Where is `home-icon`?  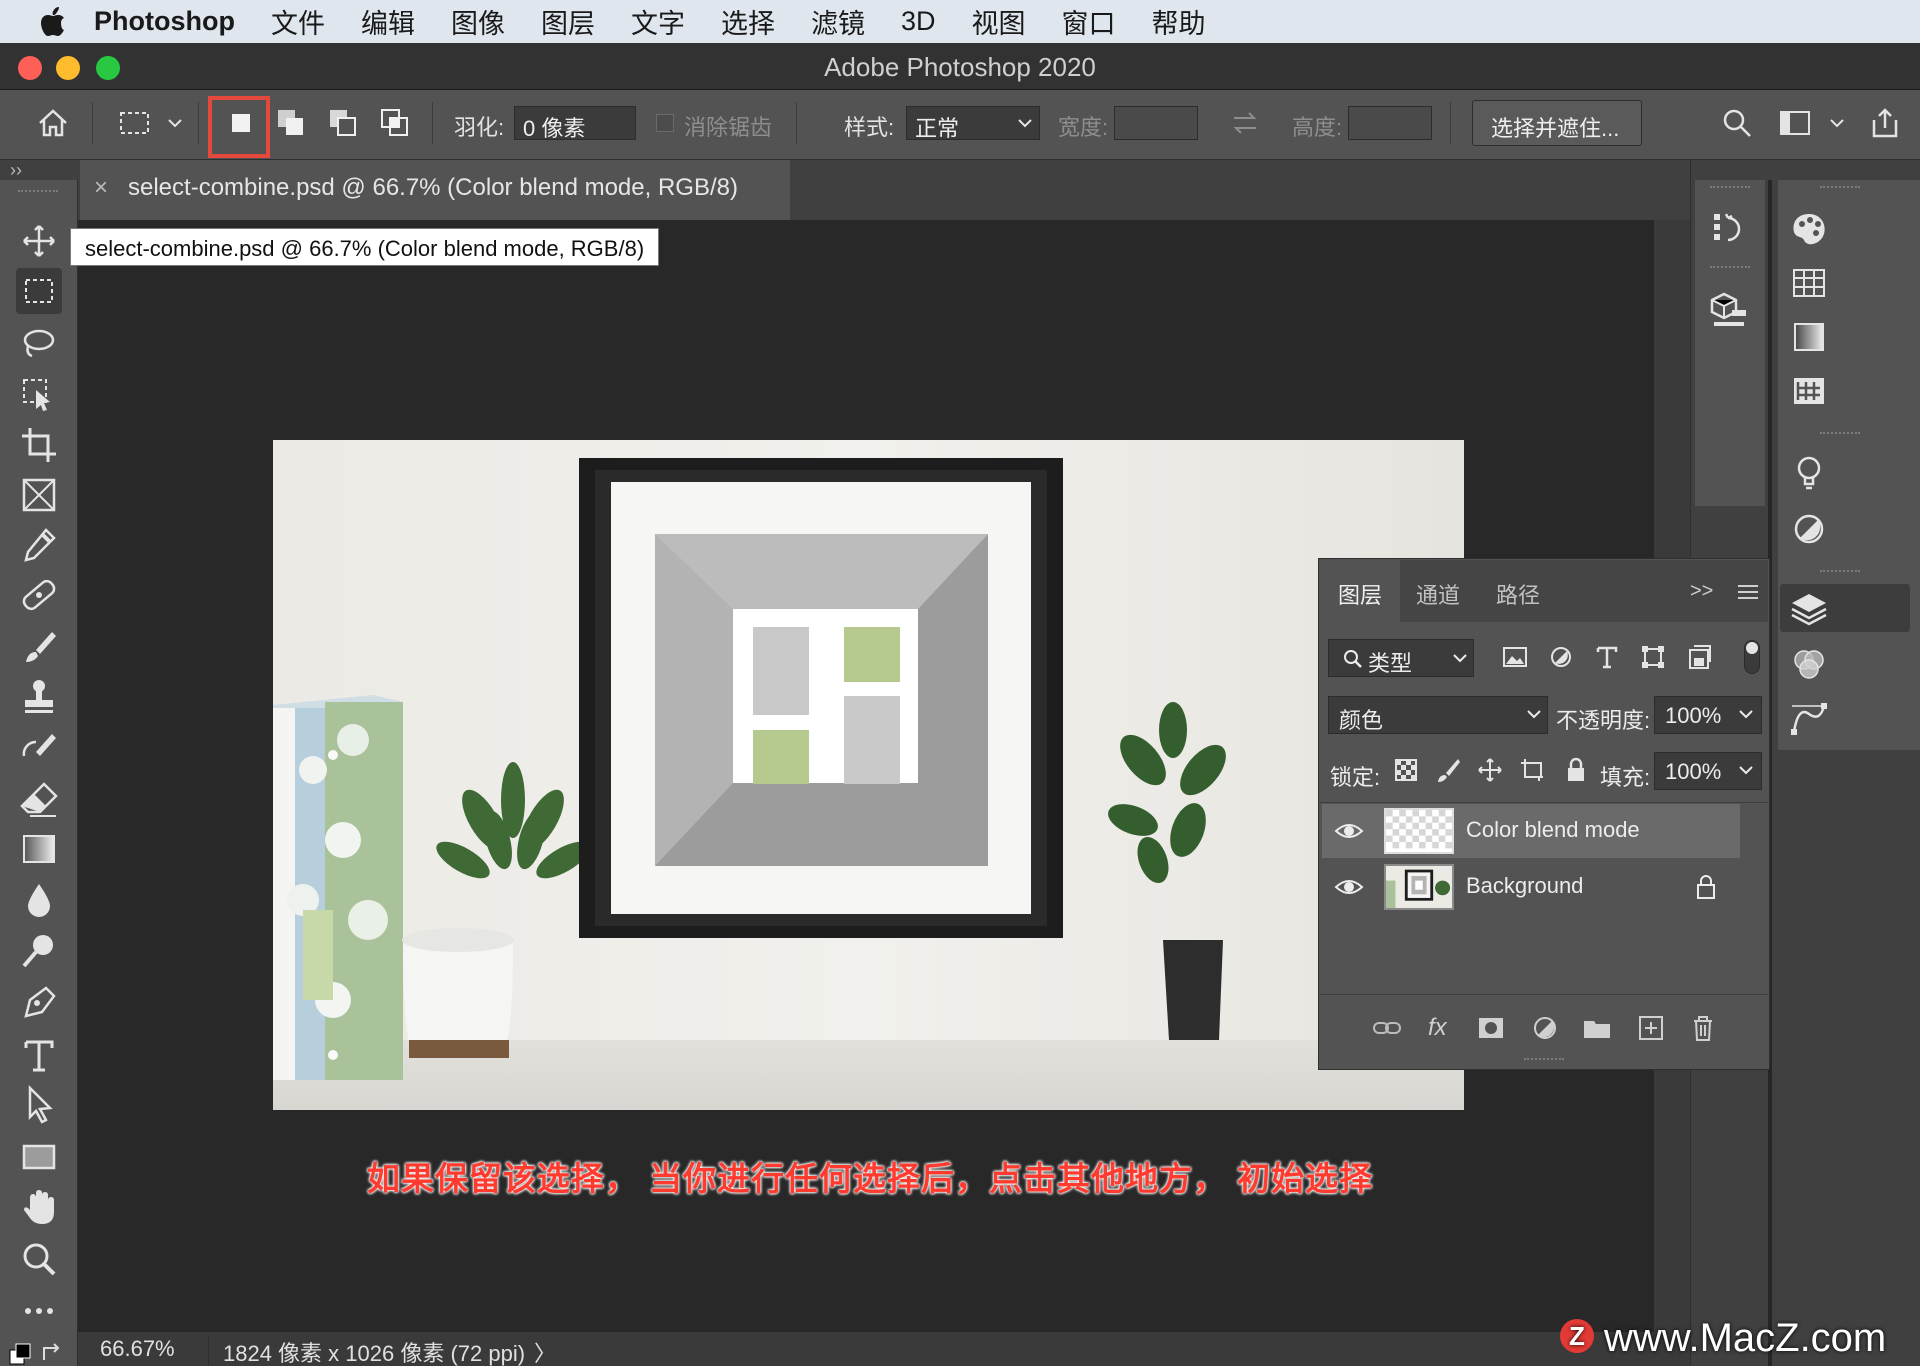
home-icon is located at coordinates (53, 123).